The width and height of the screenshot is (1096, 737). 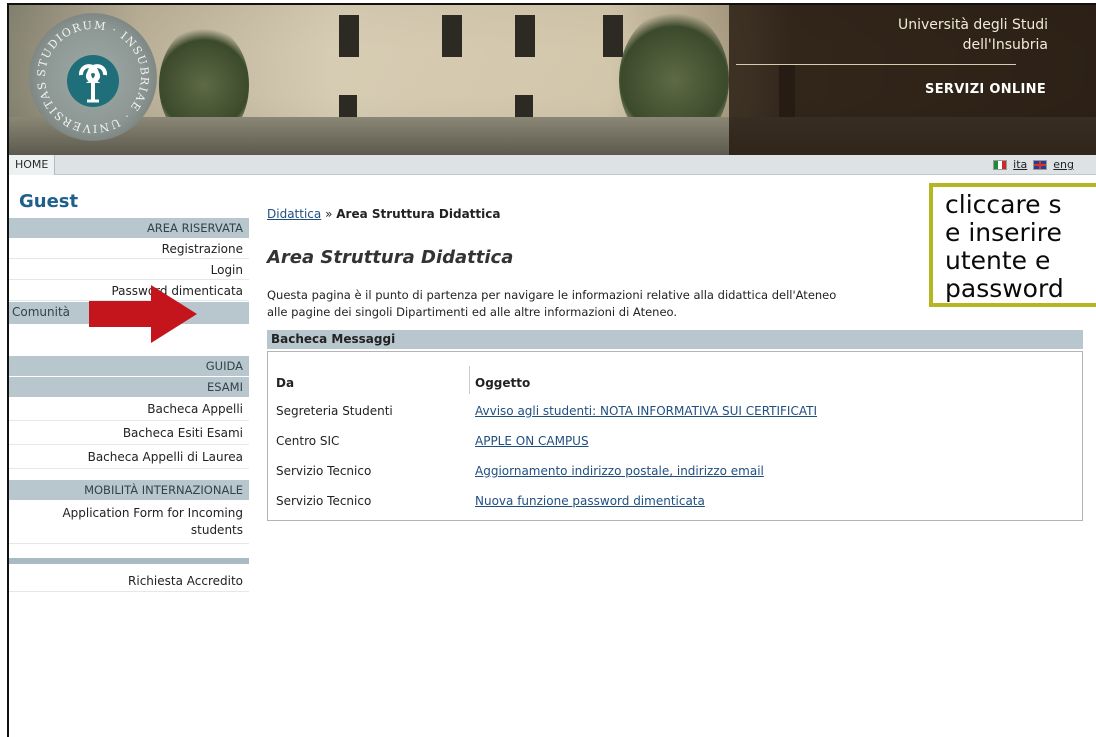 I want to click on sidebar-item-richiesta-accredito: Richiesta Accredito, so click(x=129, y=580).